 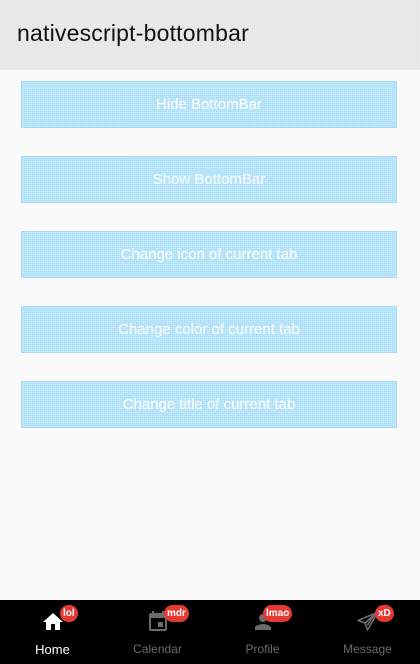 What do you see at coordinates (209, 254) in the screenshot?
I see `change-icon-button: Change icon of current tab` at bounding box center [209, 254].